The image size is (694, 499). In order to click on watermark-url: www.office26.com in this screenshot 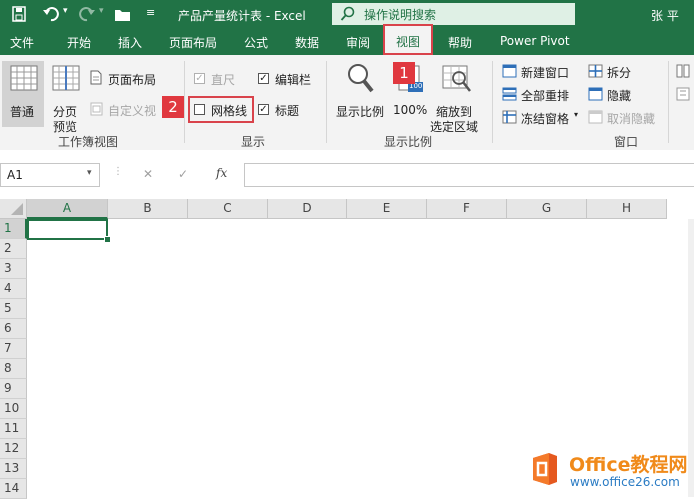, I will do `click(625, 482)`.